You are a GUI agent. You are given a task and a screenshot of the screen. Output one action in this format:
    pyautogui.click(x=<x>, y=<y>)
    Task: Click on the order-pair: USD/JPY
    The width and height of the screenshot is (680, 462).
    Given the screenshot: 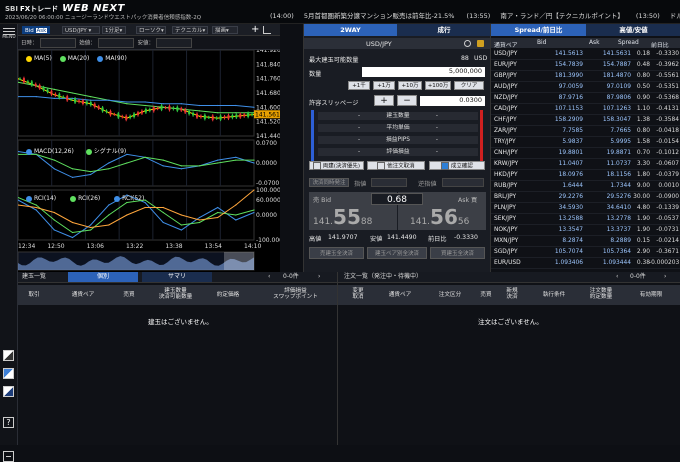 What is the action you would take?
    pyautogui.click(x=379, y=44)
    